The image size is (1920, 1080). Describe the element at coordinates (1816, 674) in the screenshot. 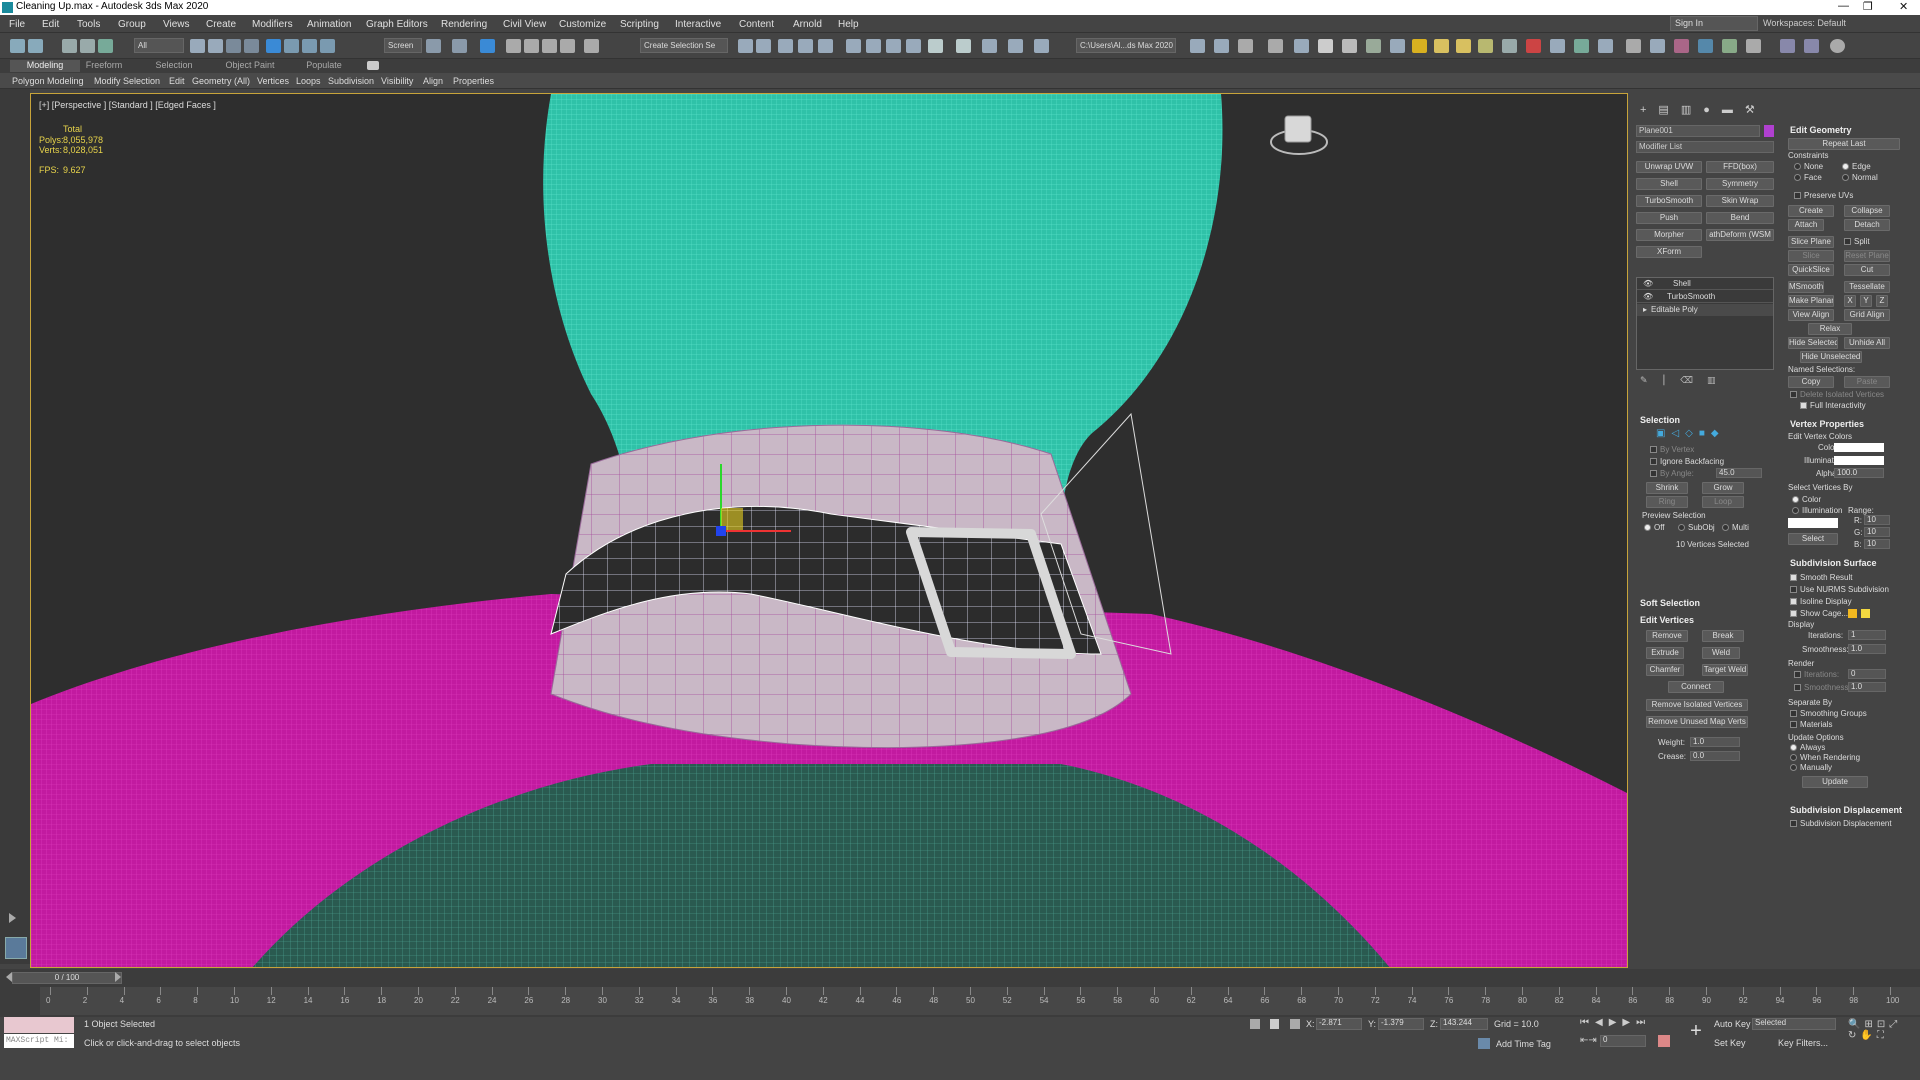

I see `render-iterations-label: Iterations:` at that location.